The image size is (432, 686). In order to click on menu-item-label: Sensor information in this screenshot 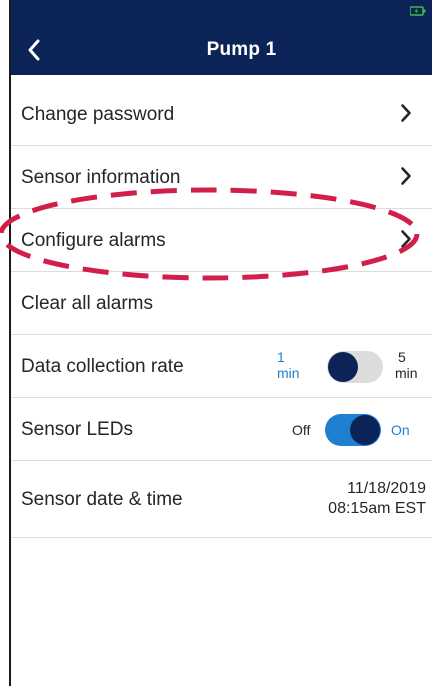, I will do `click(101, 177)`.